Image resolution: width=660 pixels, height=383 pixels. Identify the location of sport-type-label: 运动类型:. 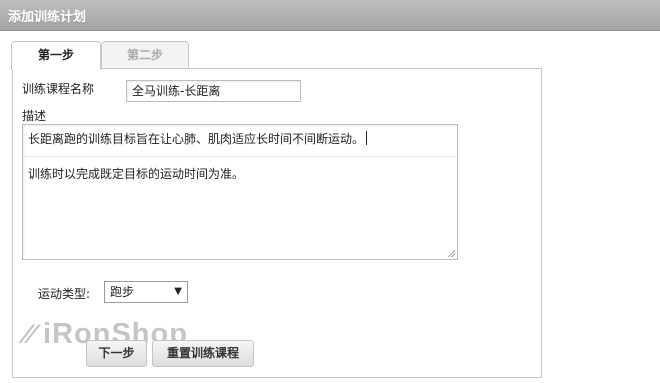
(64, 294).